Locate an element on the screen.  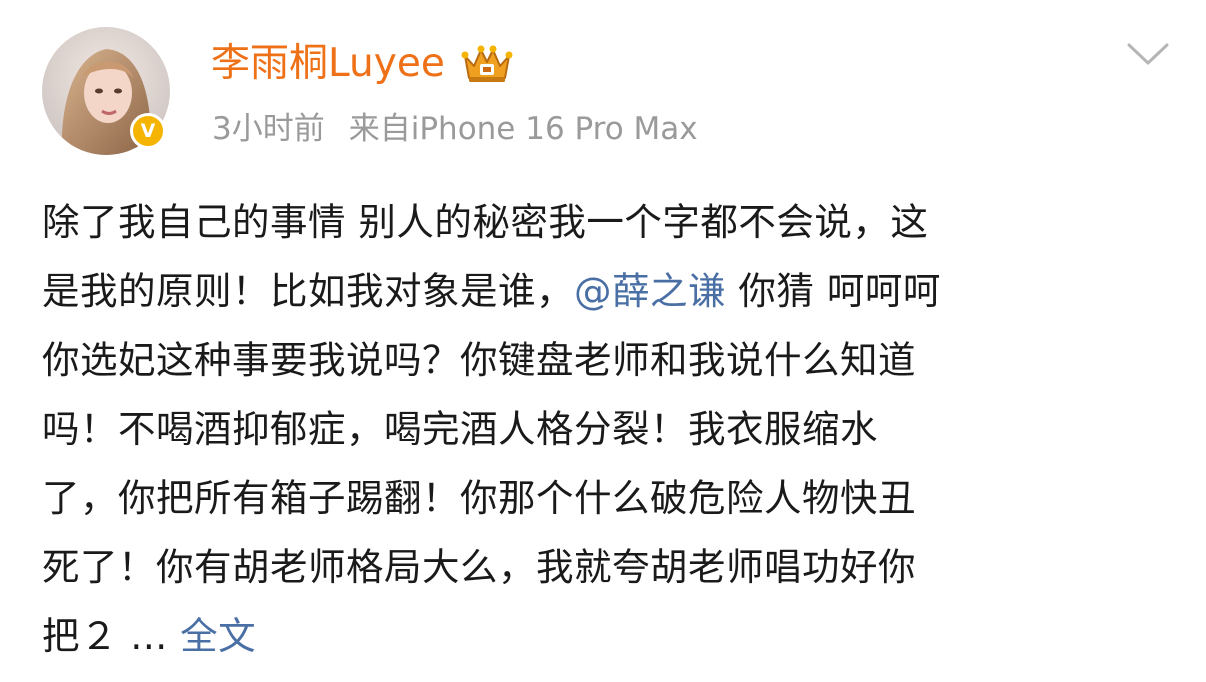
more-options-button is located at coordinates (1148, 54).